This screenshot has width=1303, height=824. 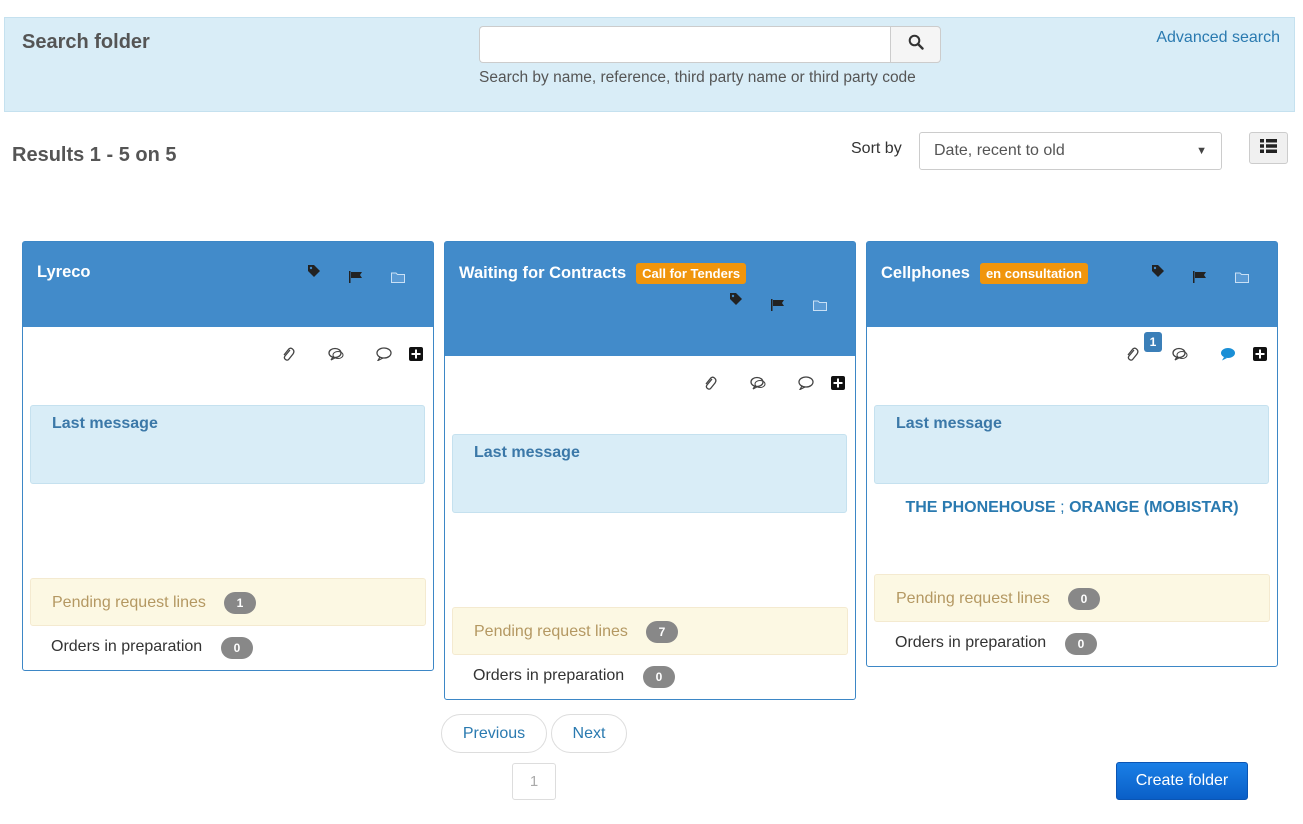 I want to click on third-party-link: ORANGE (MOBISTAR), so click(x=1153, y=507).